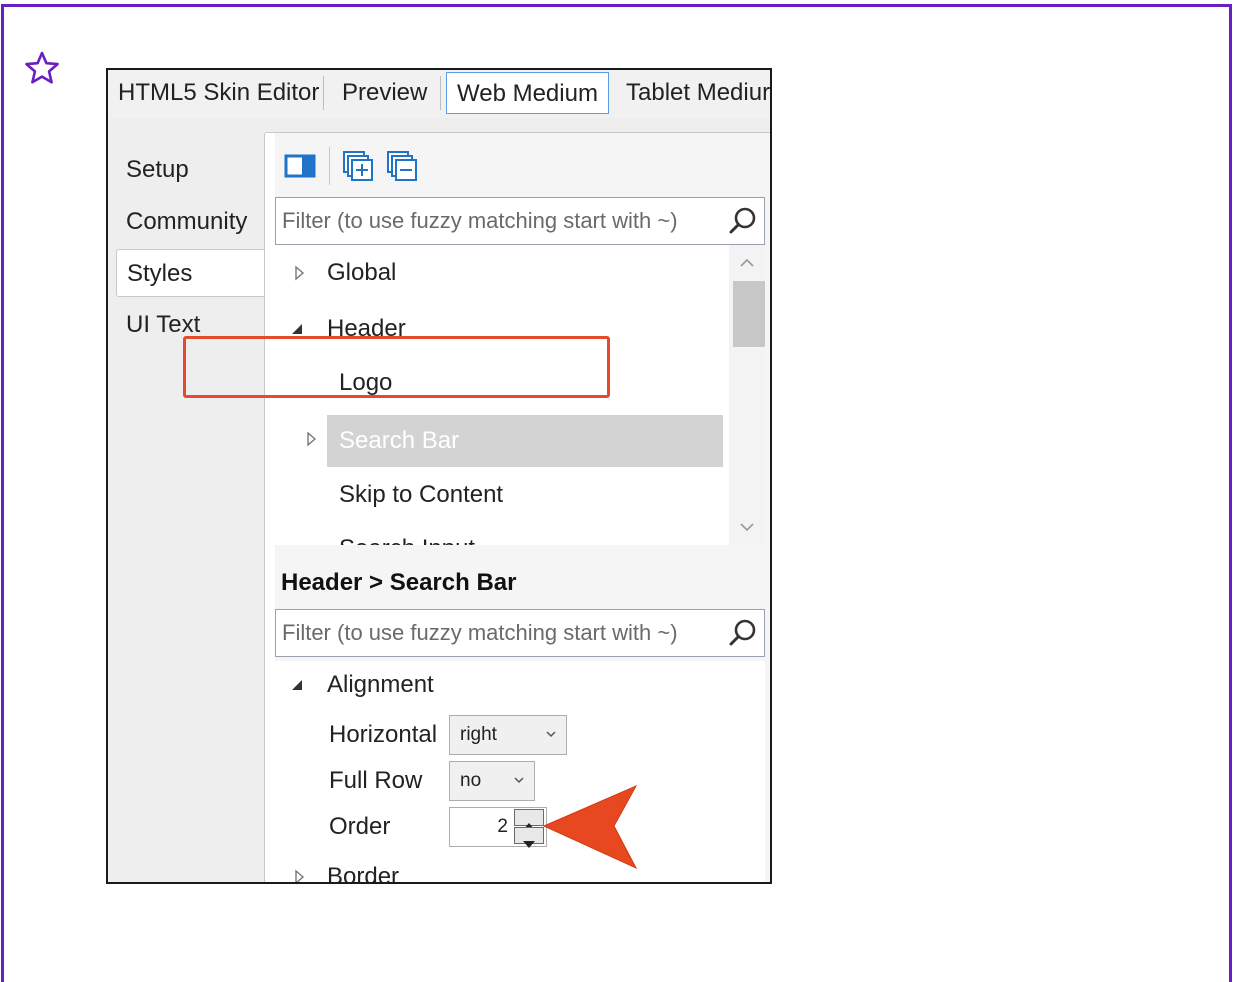  Describe the element at coordinates (298, 685) in the screenshot. I see `collapse-triangle-icon` at that location.